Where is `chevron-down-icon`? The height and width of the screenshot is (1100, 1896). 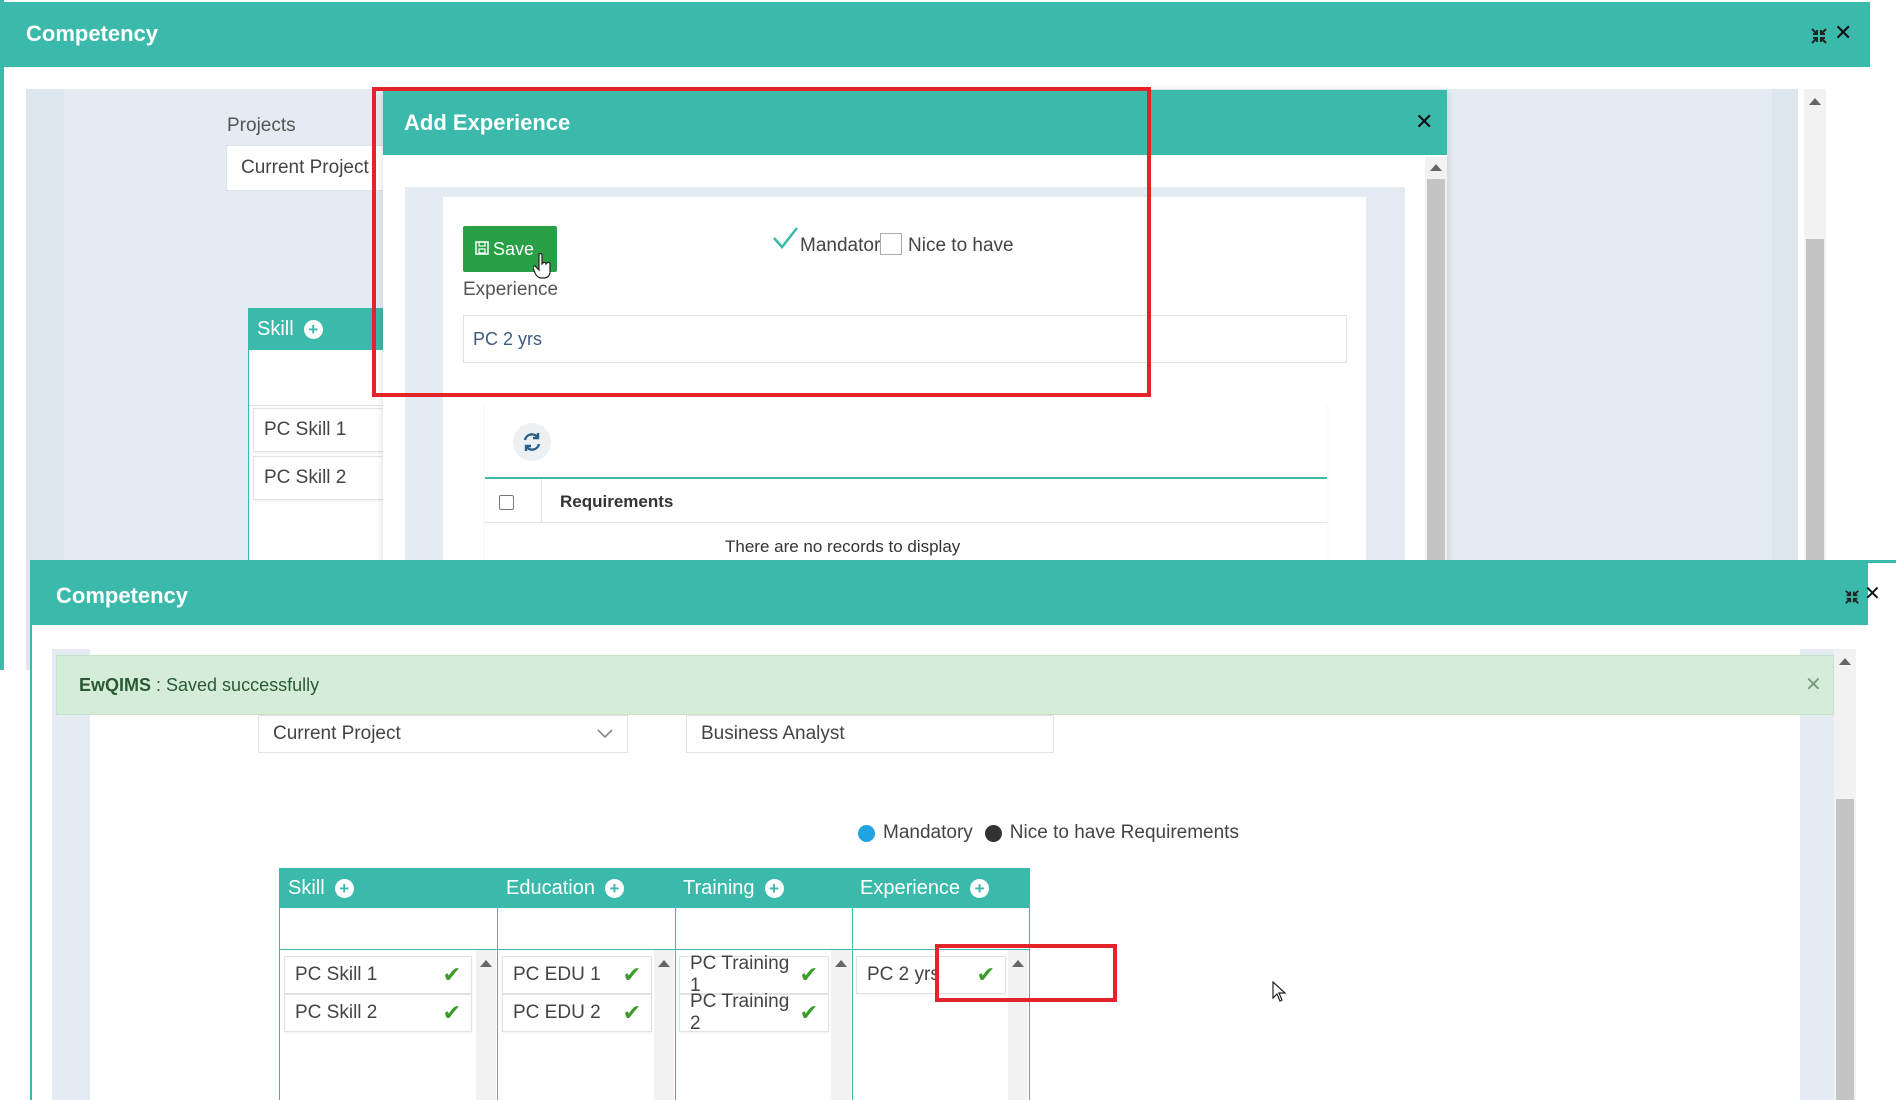 chevron-down-icon is located at coordinates (605, 734).